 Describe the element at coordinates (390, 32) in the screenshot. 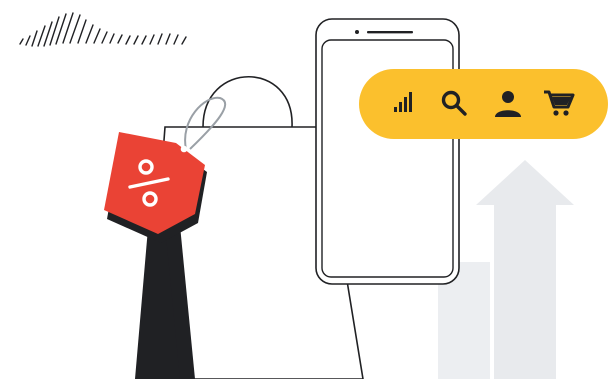

I see `speaker-slot` at that location.